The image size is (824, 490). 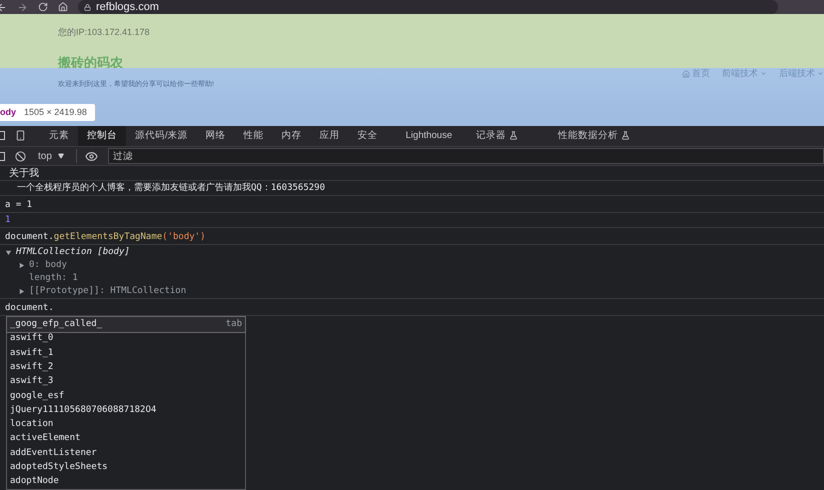 I want to click on object-label: HTMLCollection [body], so click(x=73, y=252).